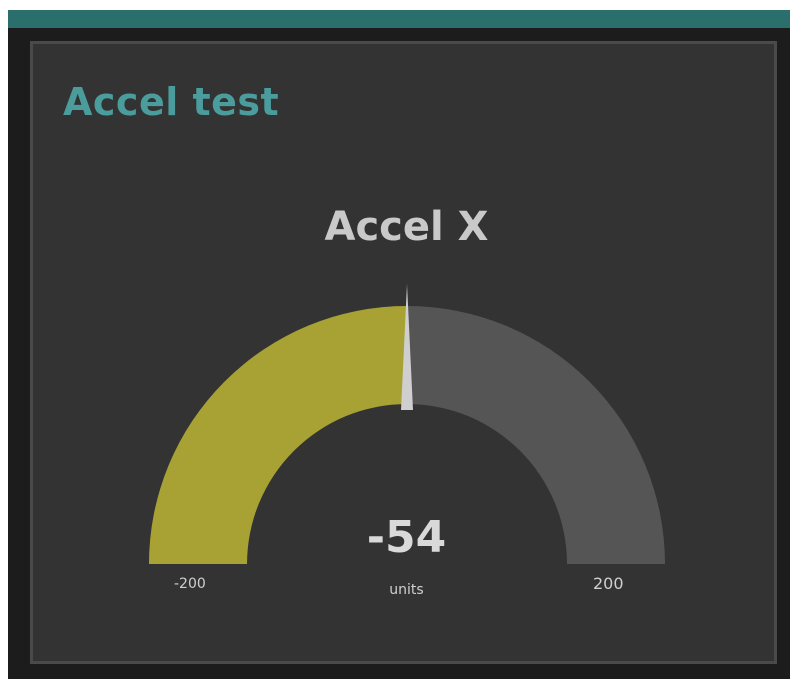 Image resolution: width=798 pixels, height=683 pixels. What do you see at coordinates (190, 584) in the screenshot?
I see `gauge-min-label: -200` at bounding box center [190, 584].